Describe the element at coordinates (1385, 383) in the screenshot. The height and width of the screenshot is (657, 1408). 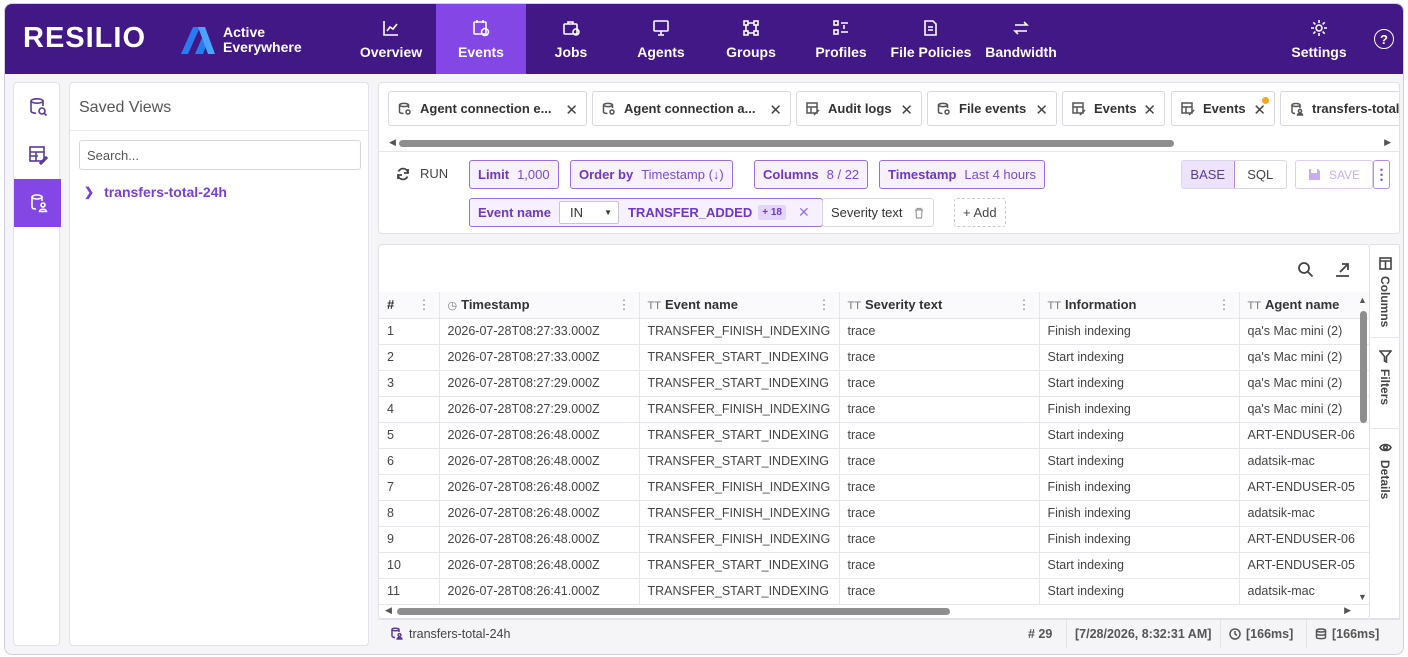
I see `filters-panel-button: Filters` at that location.